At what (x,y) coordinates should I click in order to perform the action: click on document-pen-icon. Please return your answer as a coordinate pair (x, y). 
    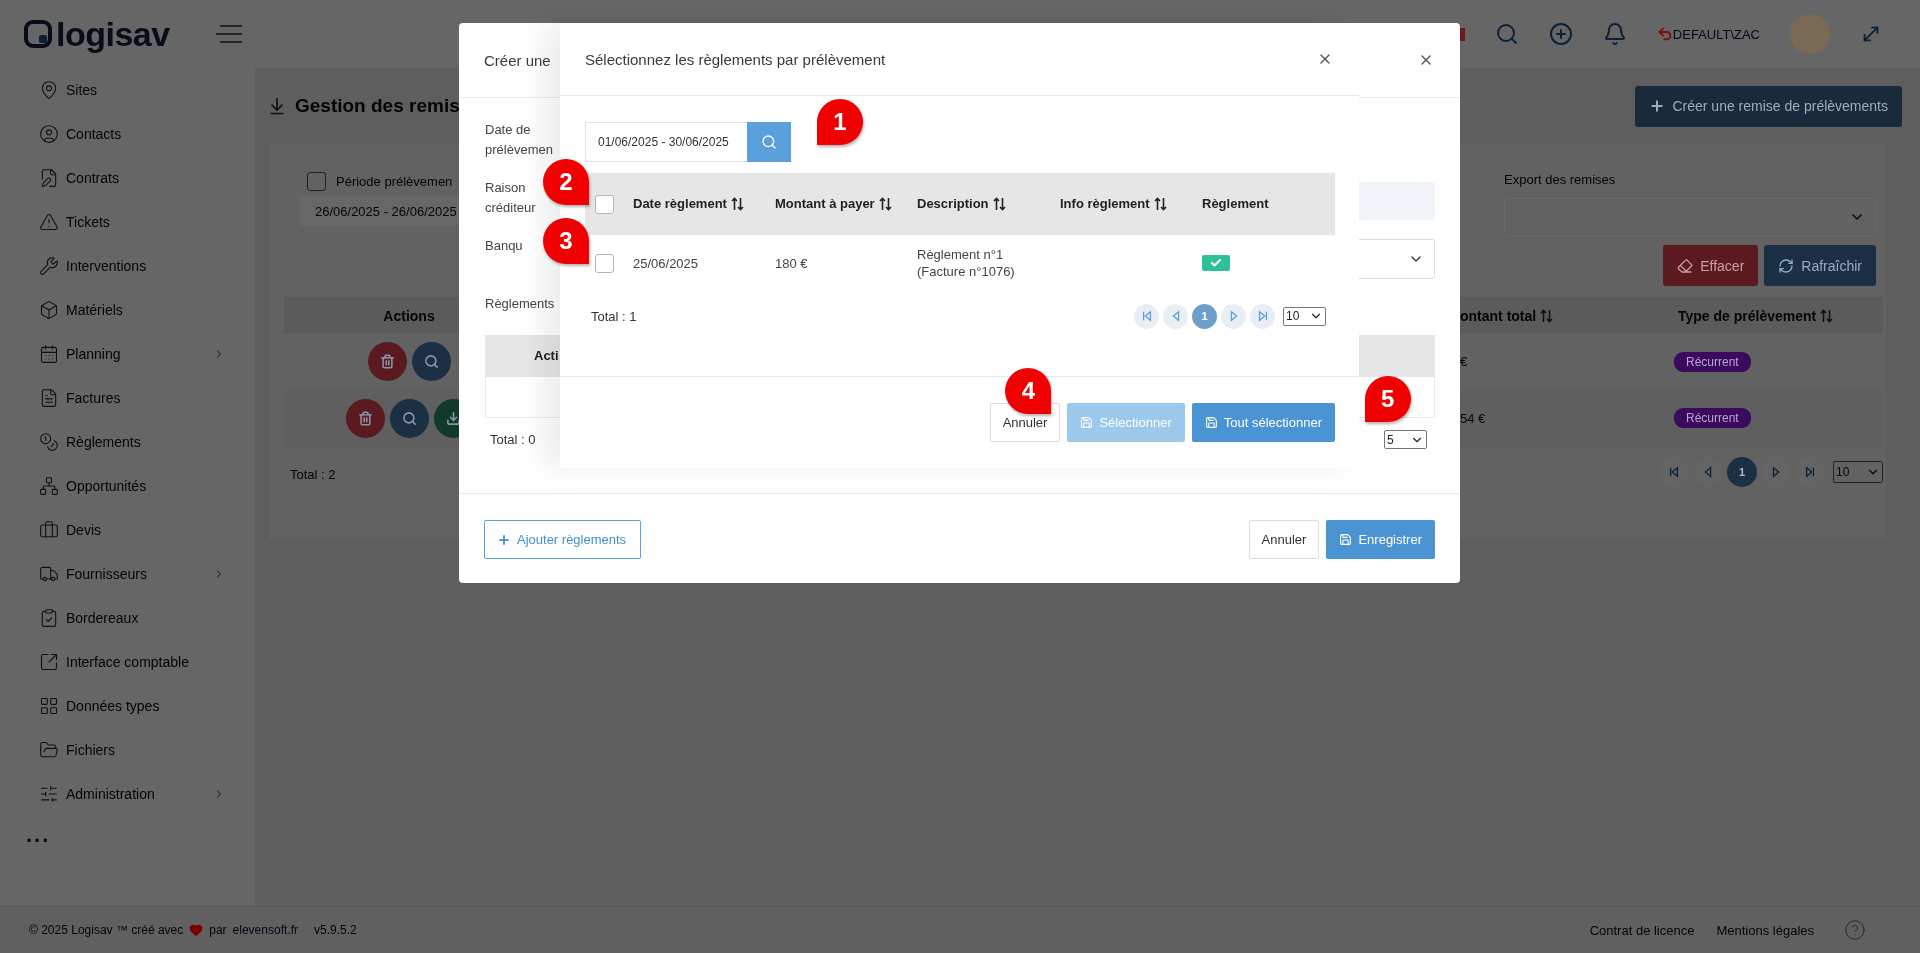
    Looking at the image, I should click on (49, 178).